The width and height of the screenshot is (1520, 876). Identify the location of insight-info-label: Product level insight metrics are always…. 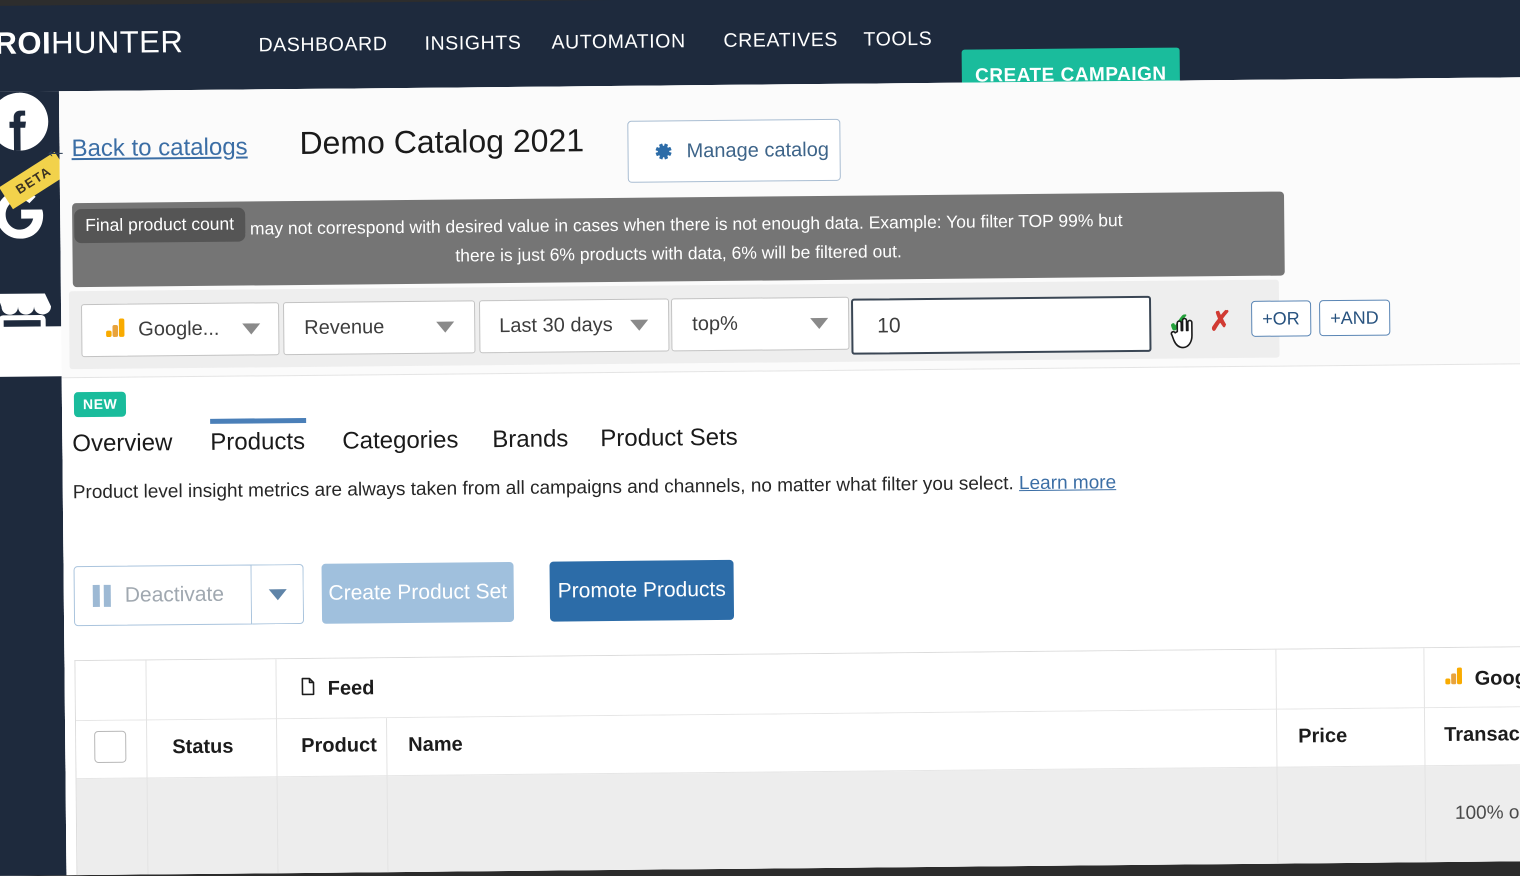
(543, 488).